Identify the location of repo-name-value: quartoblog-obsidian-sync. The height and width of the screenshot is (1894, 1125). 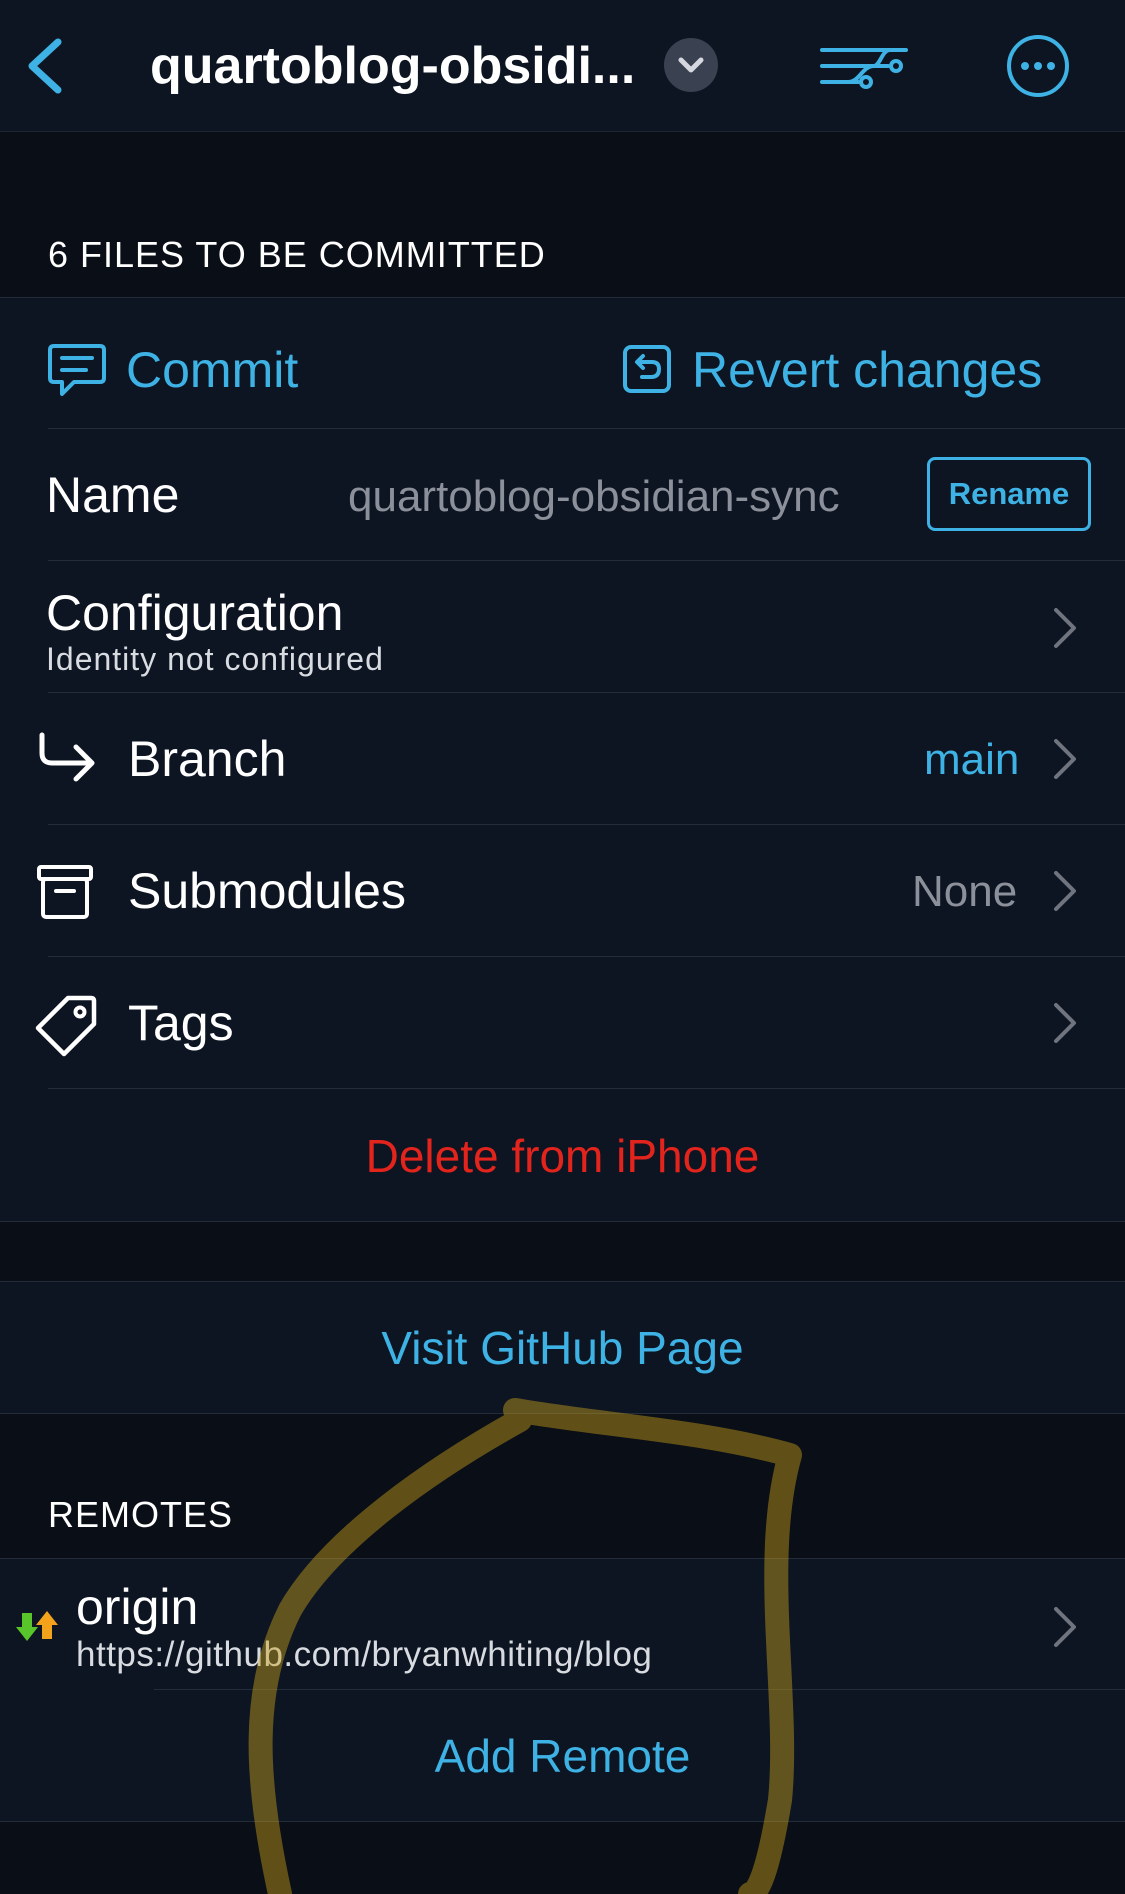
(594, 496).